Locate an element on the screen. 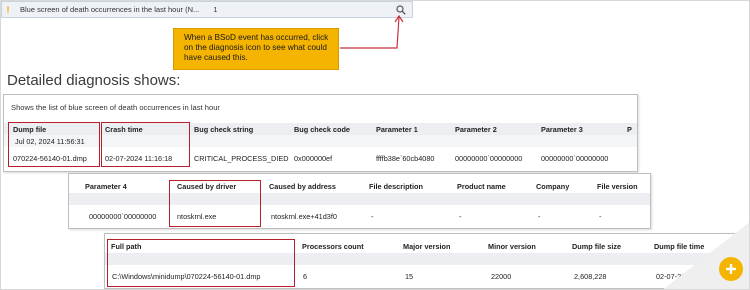  header-band is located at coordinates (359, 199).